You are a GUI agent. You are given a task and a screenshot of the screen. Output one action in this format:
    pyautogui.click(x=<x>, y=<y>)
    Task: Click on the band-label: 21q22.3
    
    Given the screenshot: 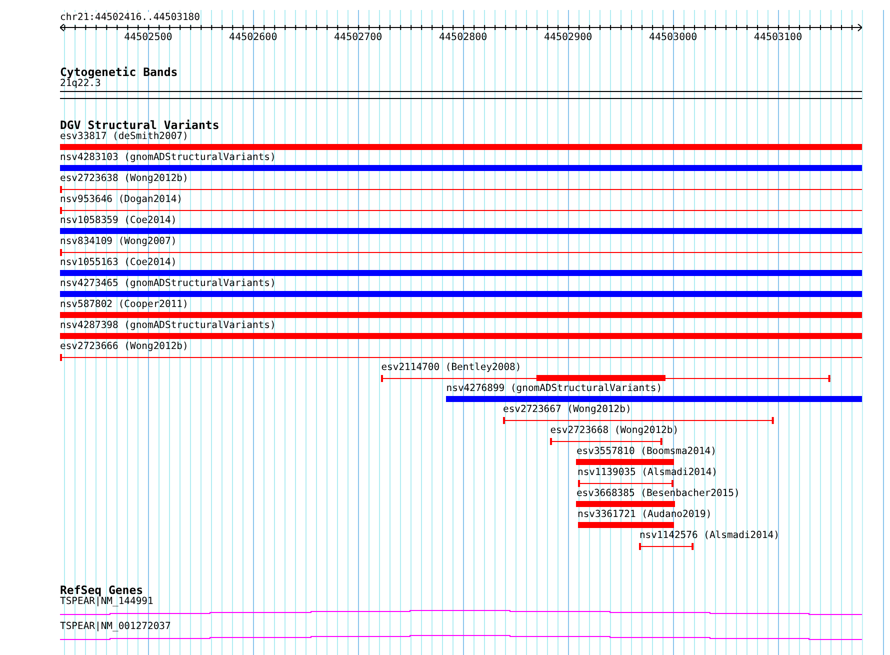 What is the action you would take?
    pyautogui.click(x=80, y=84)
    